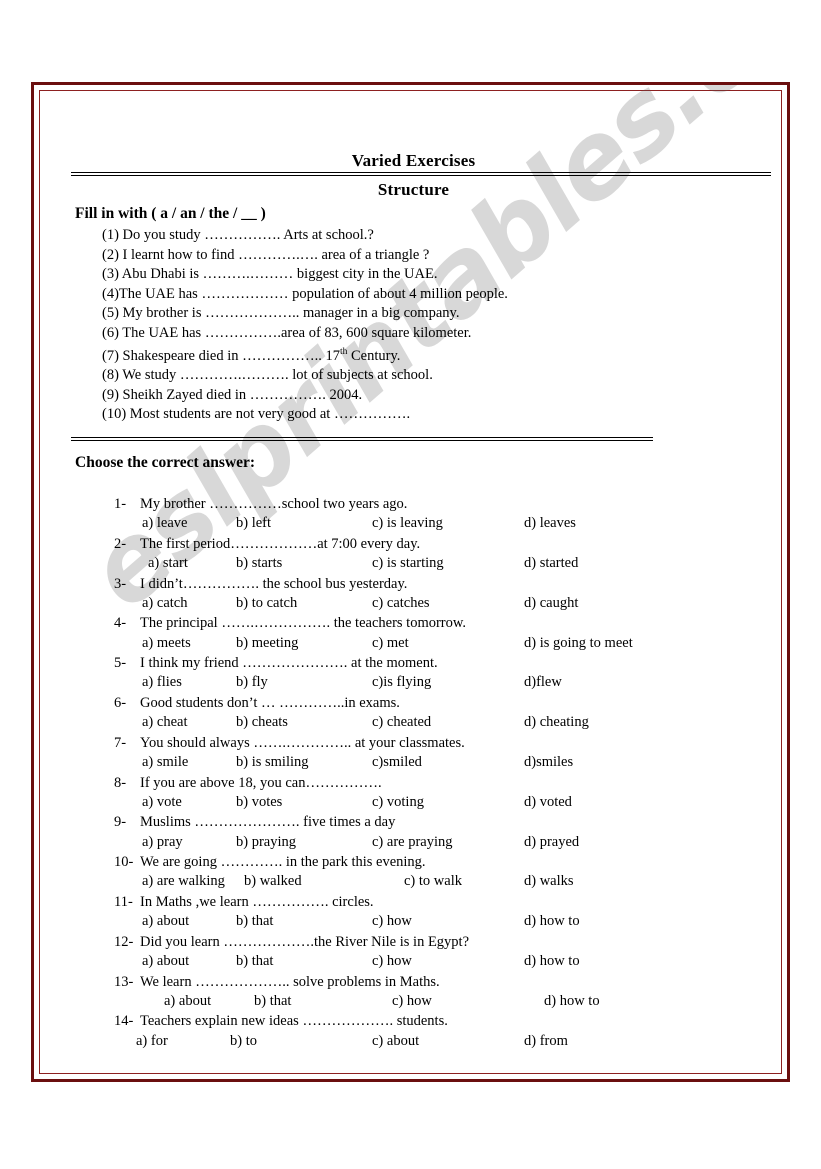 Image resolution: width=821 pixels, height=1169 pixels. I want to click on mcq-option-row: a) for b) to c) about d) from, so click(434, 1042).